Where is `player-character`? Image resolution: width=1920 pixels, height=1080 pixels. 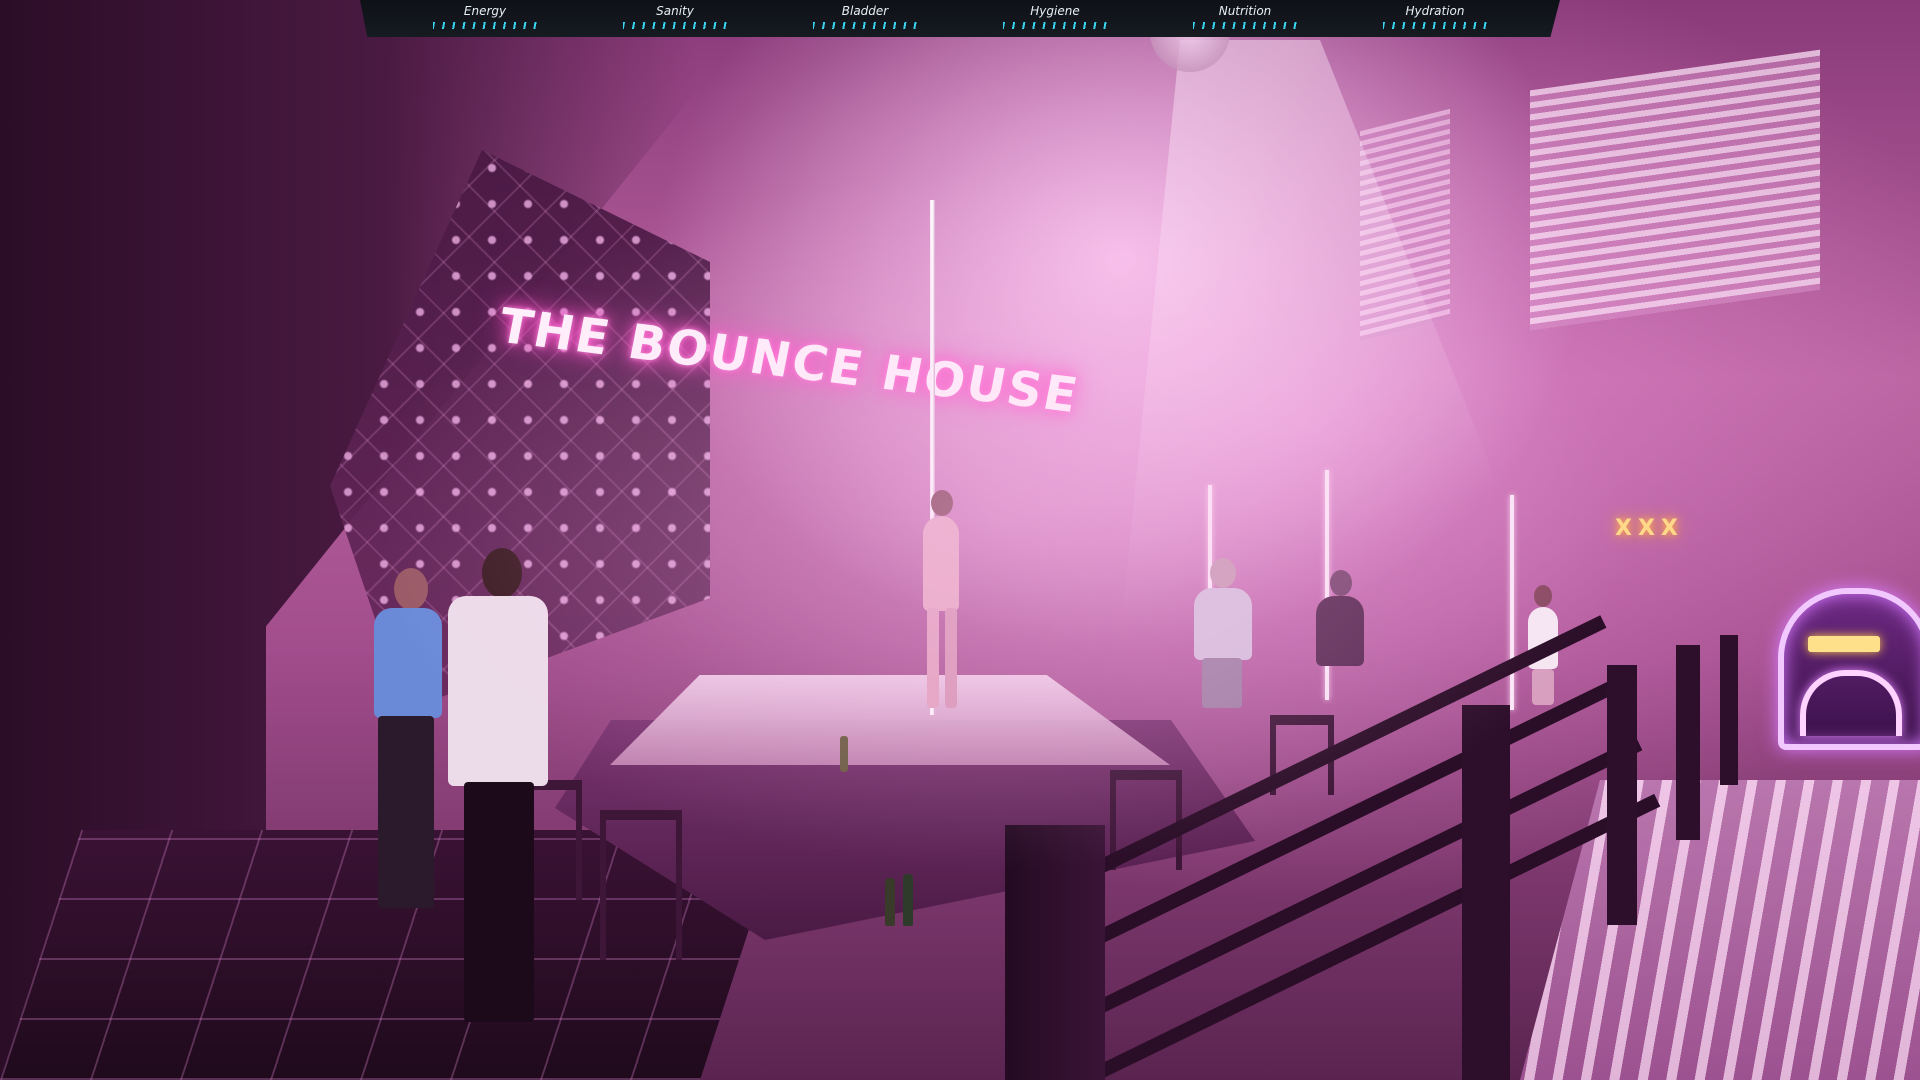 player-character is located at coordinates (496, 785).